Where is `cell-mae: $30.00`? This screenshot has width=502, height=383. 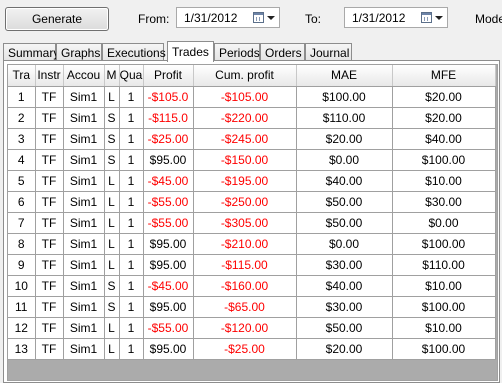 cell-mae: $30.00 is located at coordinates (344, 265).